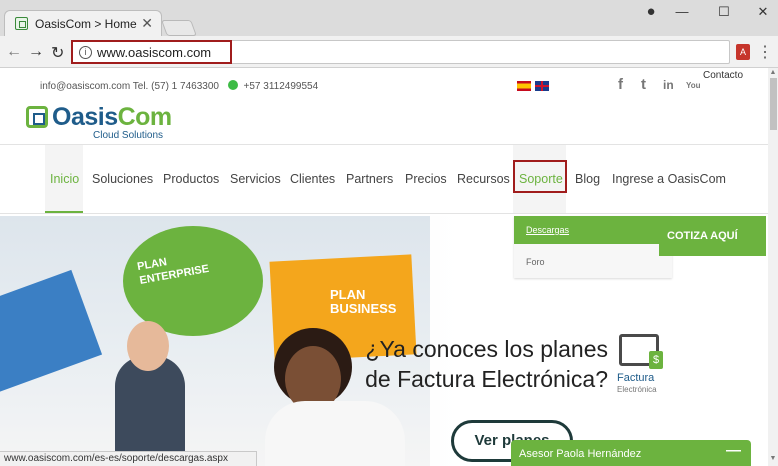 Image resolution: width=778 pixels, height=466 pixels. What do you see at coordinates (723, 75) in the screenshot?
I see `contacto-link: Contacto` at bounding box center [723, 75].